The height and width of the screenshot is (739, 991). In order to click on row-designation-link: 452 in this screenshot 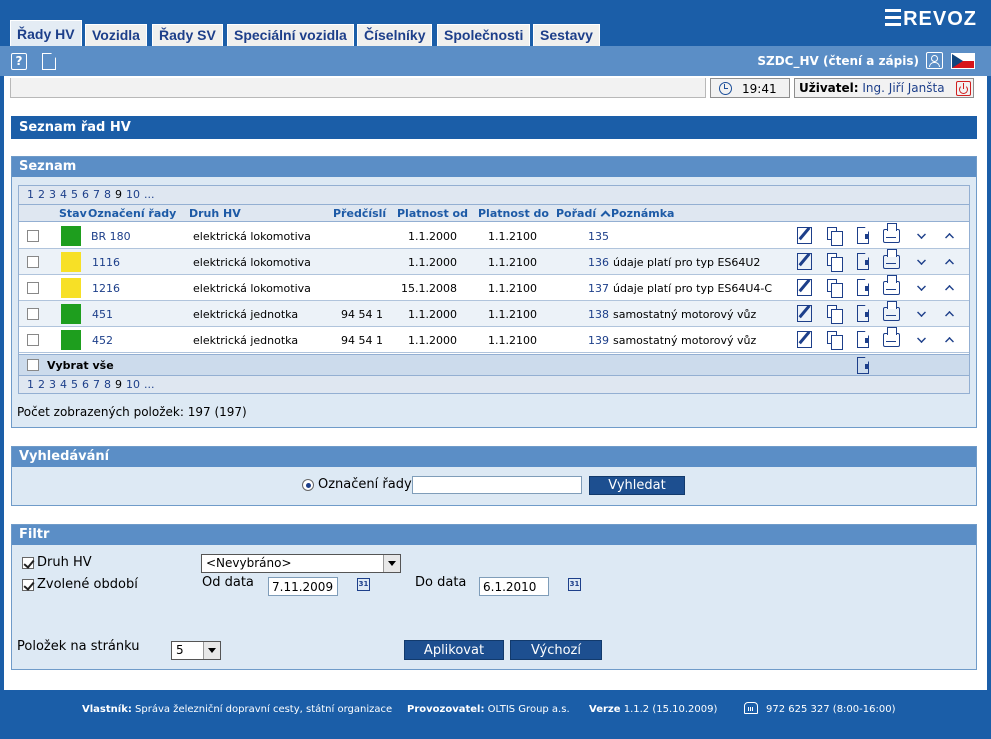, I will do `click(102, 340)`.